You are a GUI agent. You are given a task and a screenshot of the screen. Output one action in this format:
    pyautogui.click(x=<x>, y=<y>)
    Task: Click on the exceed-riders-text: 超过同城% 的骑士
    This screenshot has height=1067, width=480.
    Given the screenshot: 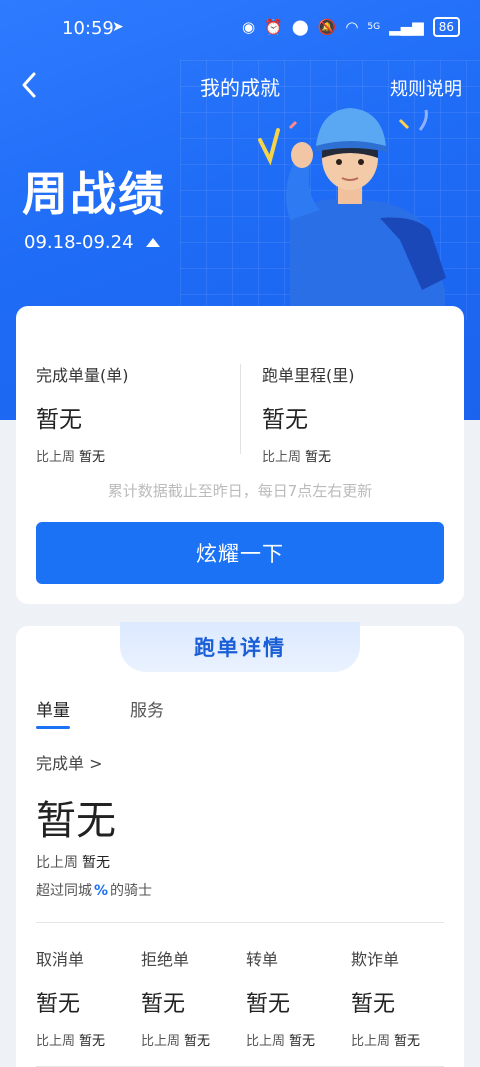 What is the action you would take?
    pyautogui.click(x=94, y=891)
    